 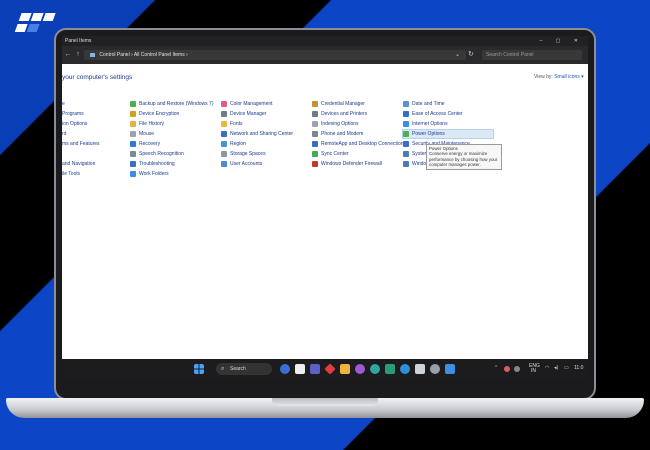 I want to click on view-by-dropdown-icon: ▾, so click(x=582, y=77).